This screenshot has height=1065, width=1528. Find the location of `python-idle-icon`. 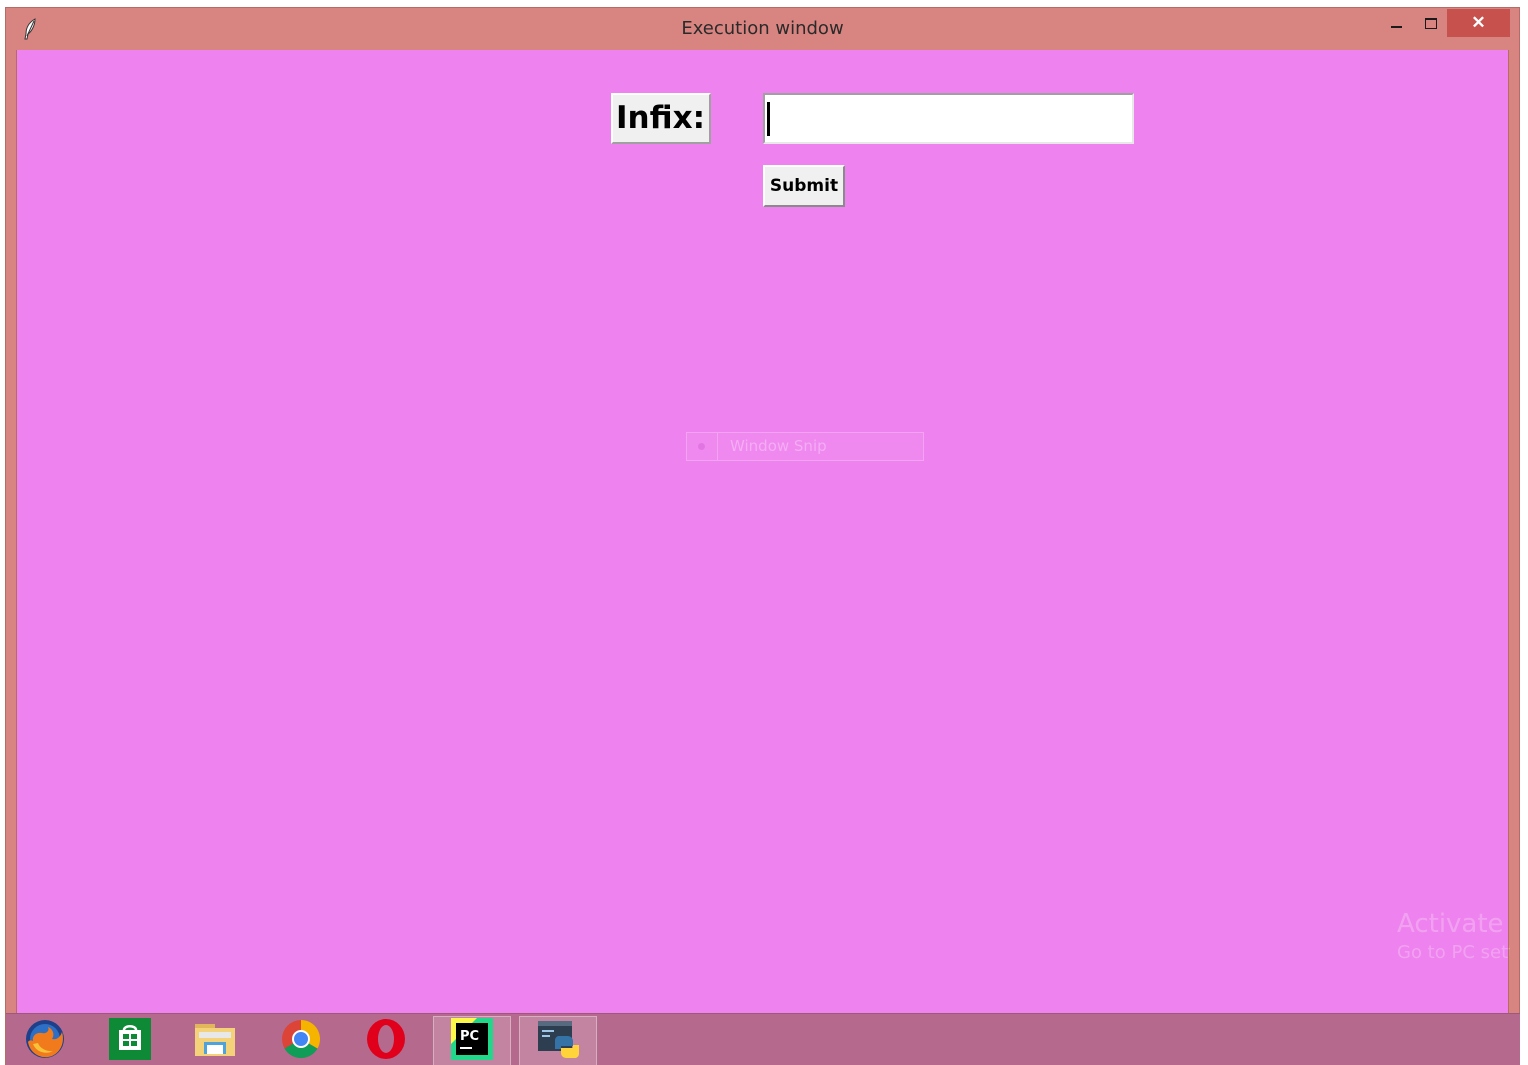

python-idle-icon is located at coordinates (558, 1041).